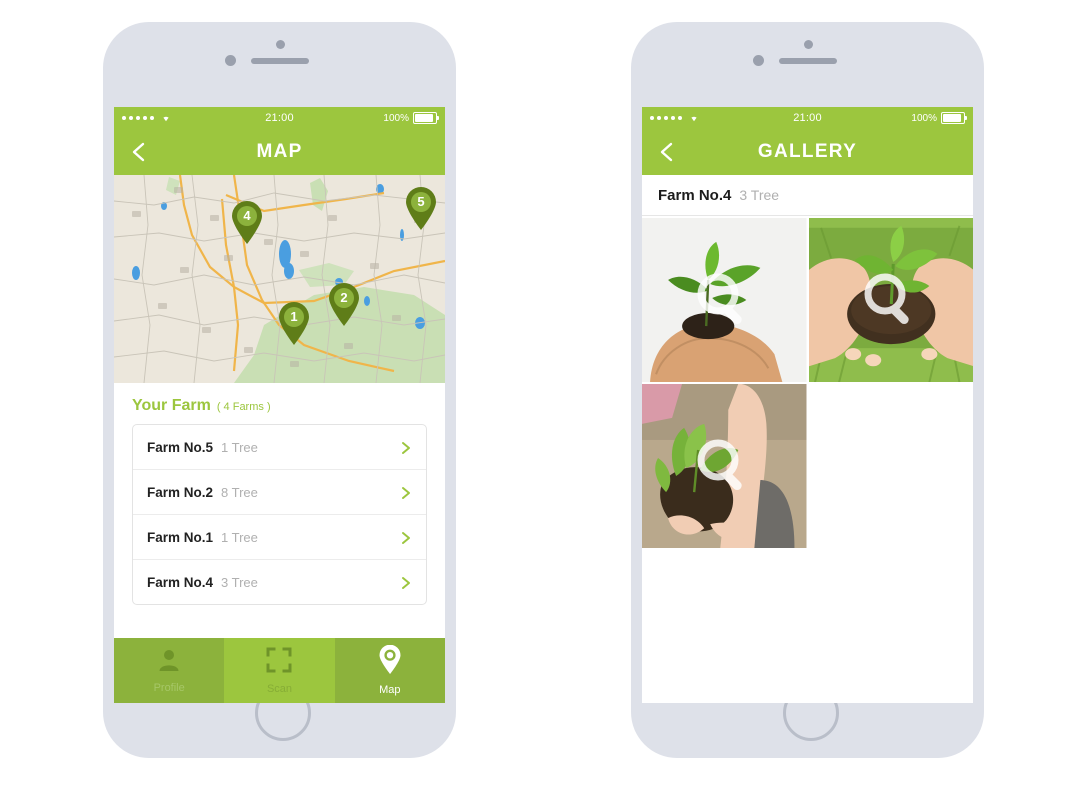  Describe the element at coordinates (279, 537) in the screenshot. I see `table-row: Farm No.1 1 Tree` at that location.